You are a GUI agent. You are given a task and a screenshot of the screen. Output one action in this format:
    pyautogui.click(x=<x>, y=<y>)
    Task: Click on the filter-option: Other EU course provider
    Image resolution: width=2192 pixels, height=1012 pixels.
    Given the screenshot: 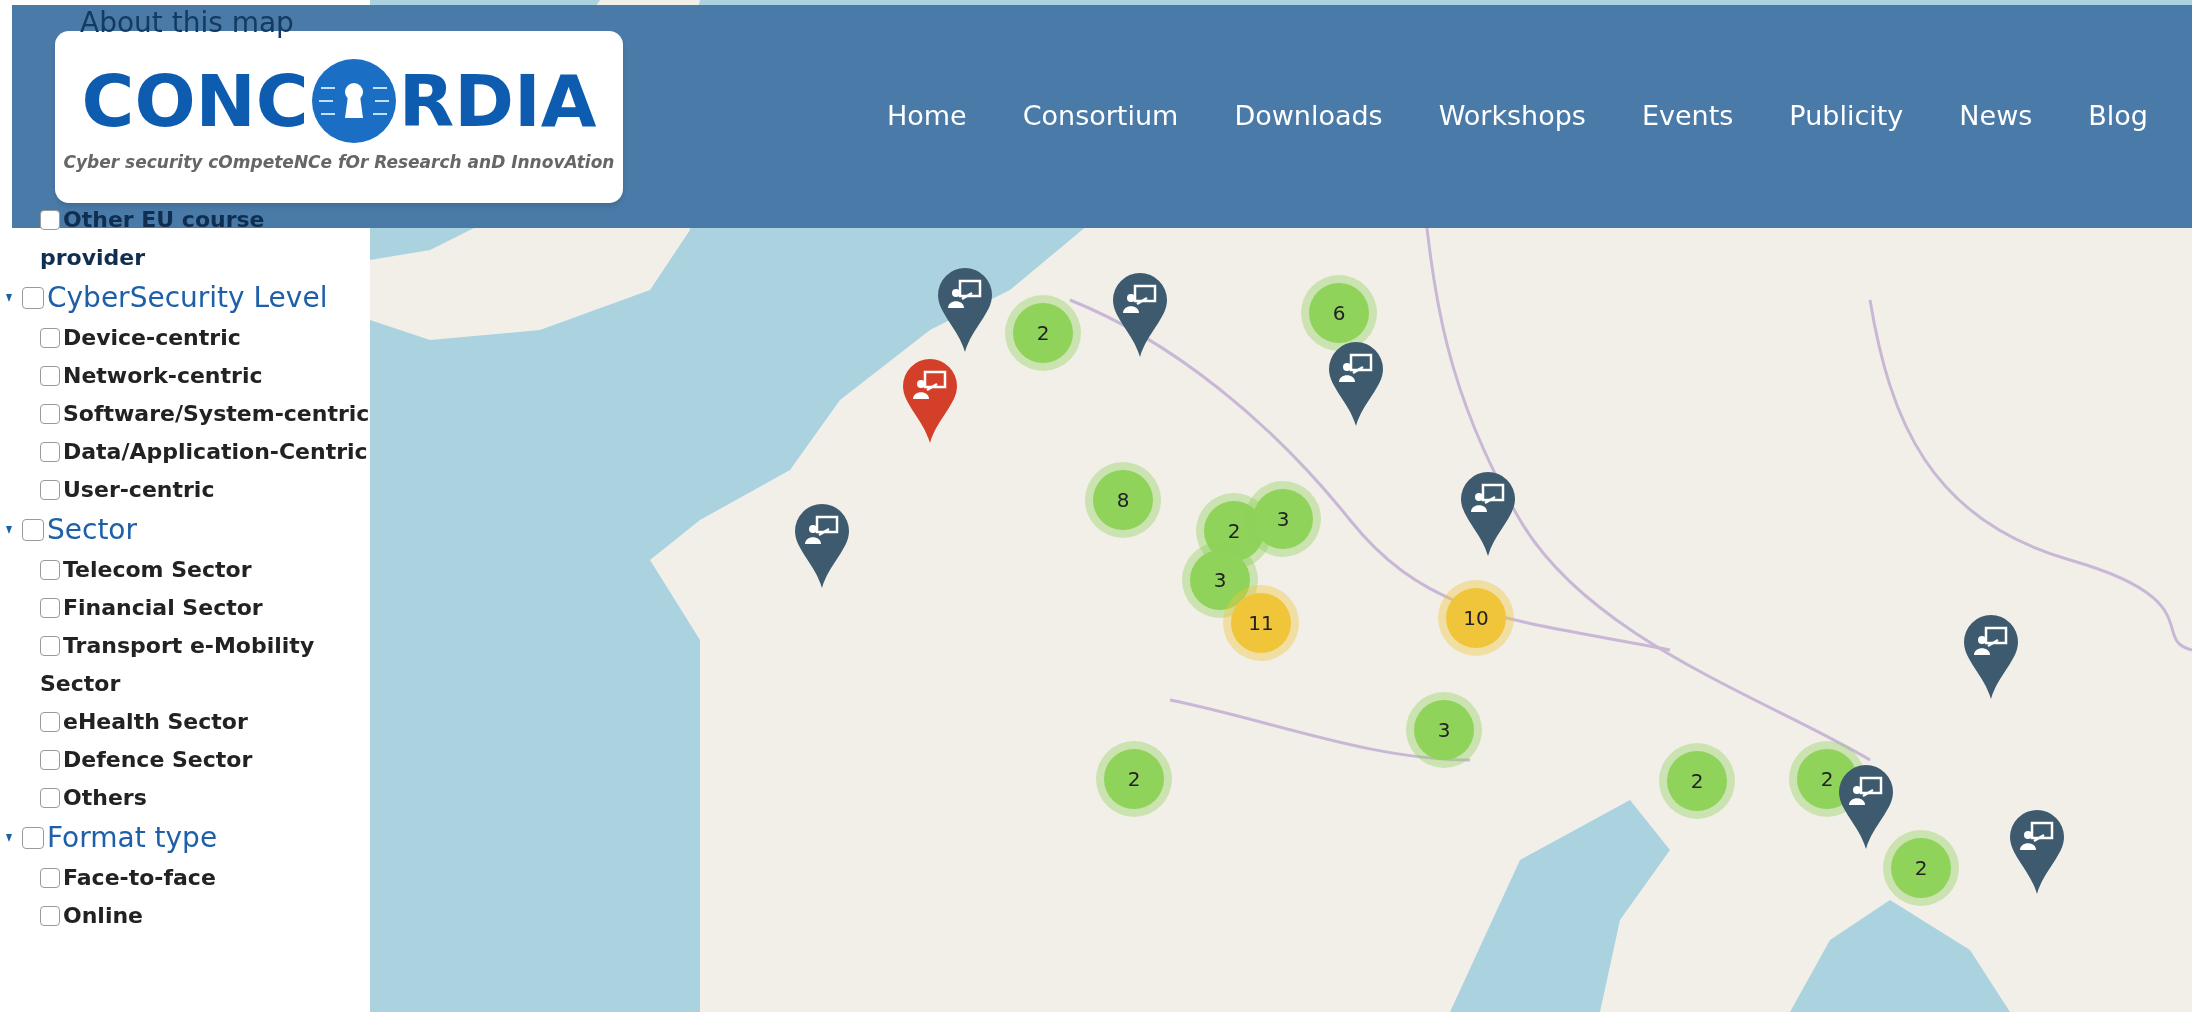 What is the action you would take?
    pyautogui.click(x=205, y=239)
    